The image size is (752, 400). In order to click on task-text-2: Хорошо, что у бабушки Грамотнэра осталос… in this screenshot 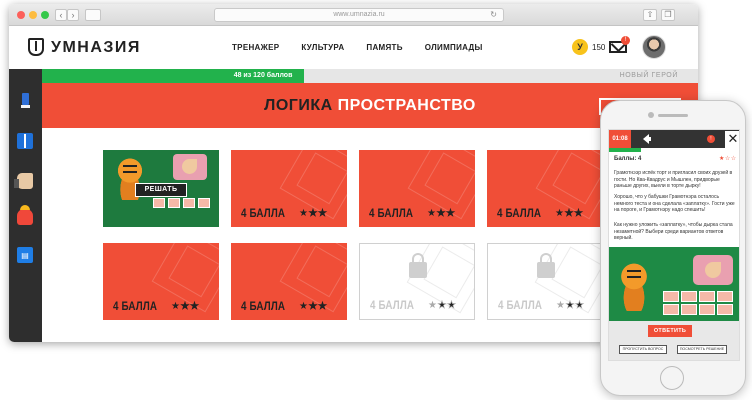, I will do `click(674, 203)`.